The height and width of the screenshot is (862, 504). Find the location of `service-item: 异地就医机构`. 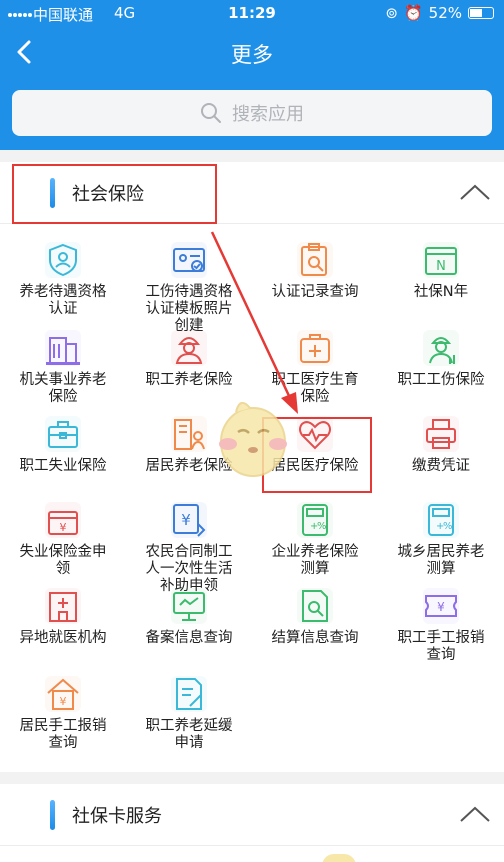

service-item: 异地就医机构 is located at coordinates (63, 617).